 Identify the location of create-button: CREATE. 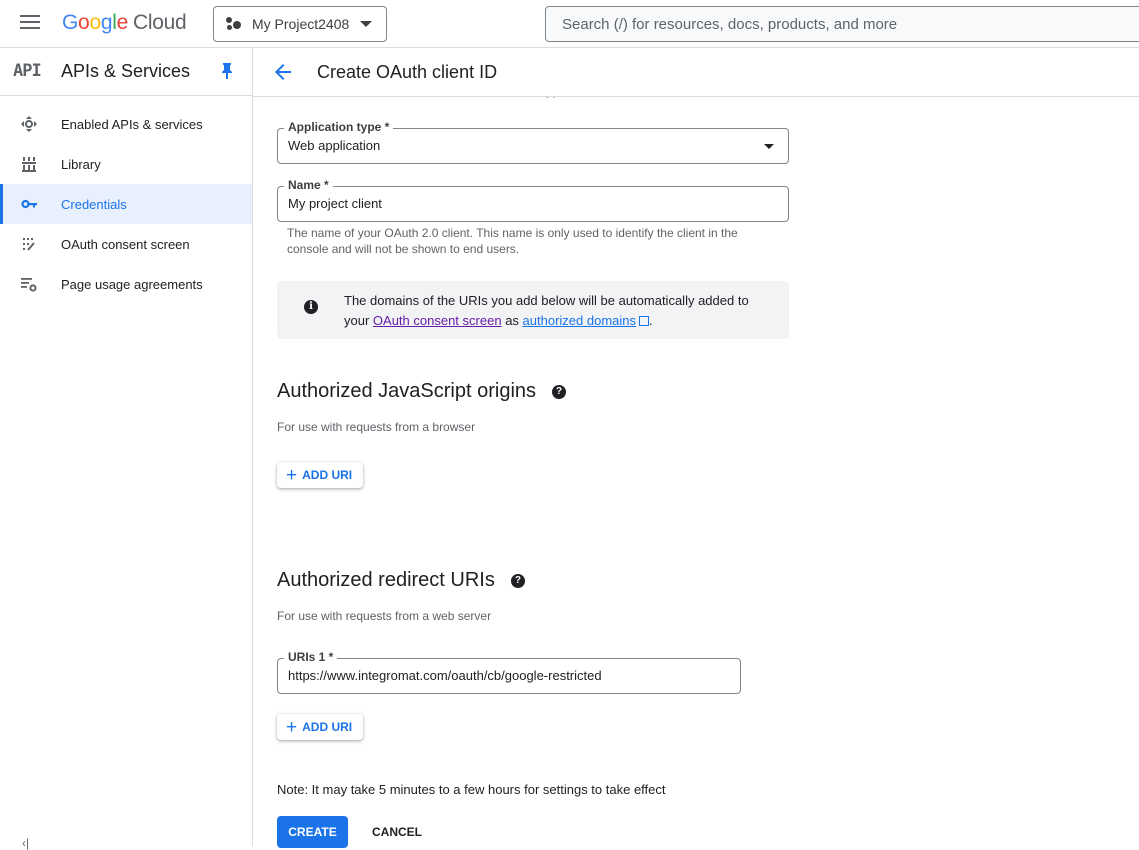
(312, 832).